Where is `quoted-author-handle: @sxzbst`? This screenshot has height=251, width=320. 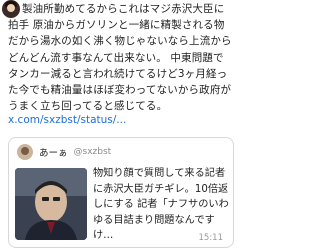 quoted-author-handle: @sxzbst is located at coordinates (92, 152).